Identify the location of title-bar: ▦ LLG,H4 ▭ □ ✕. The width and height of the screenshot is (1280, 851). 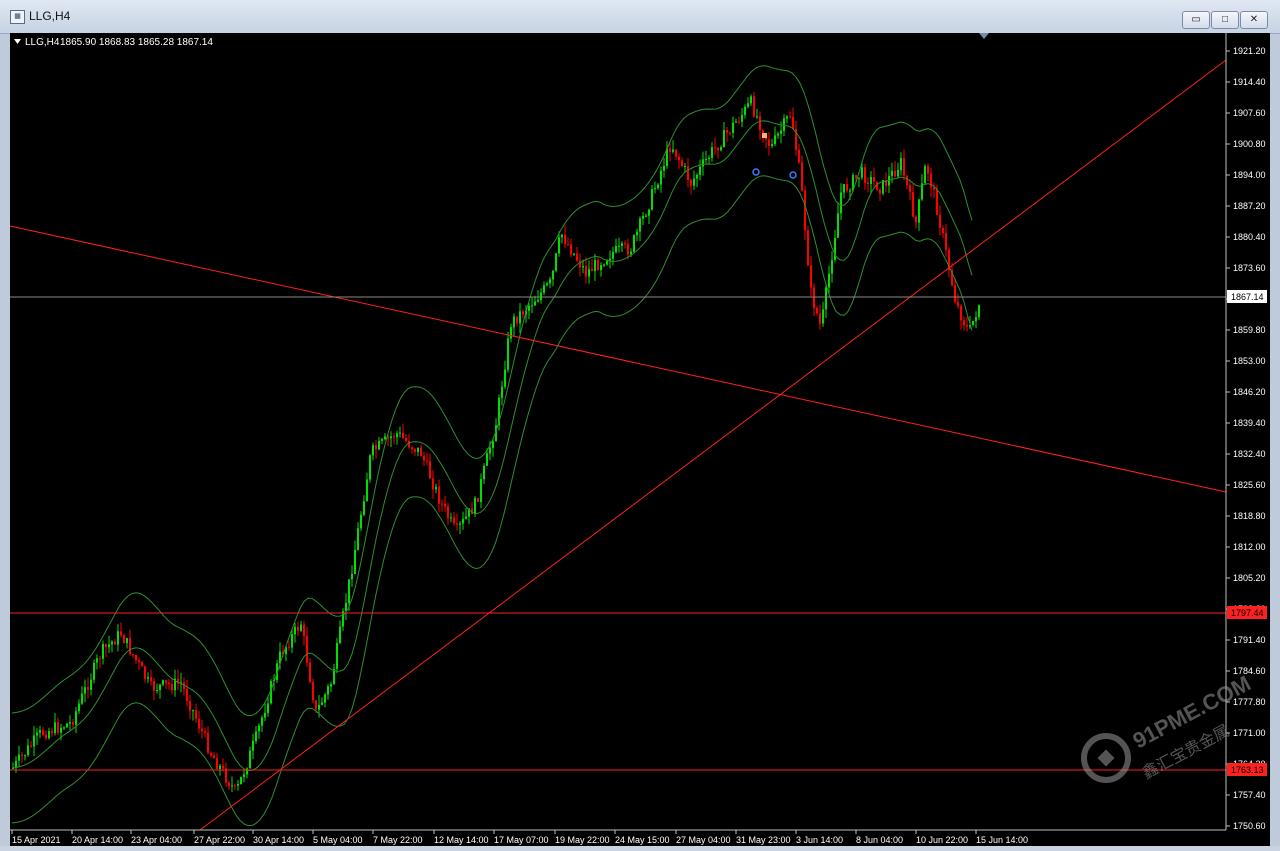
(640, 17).